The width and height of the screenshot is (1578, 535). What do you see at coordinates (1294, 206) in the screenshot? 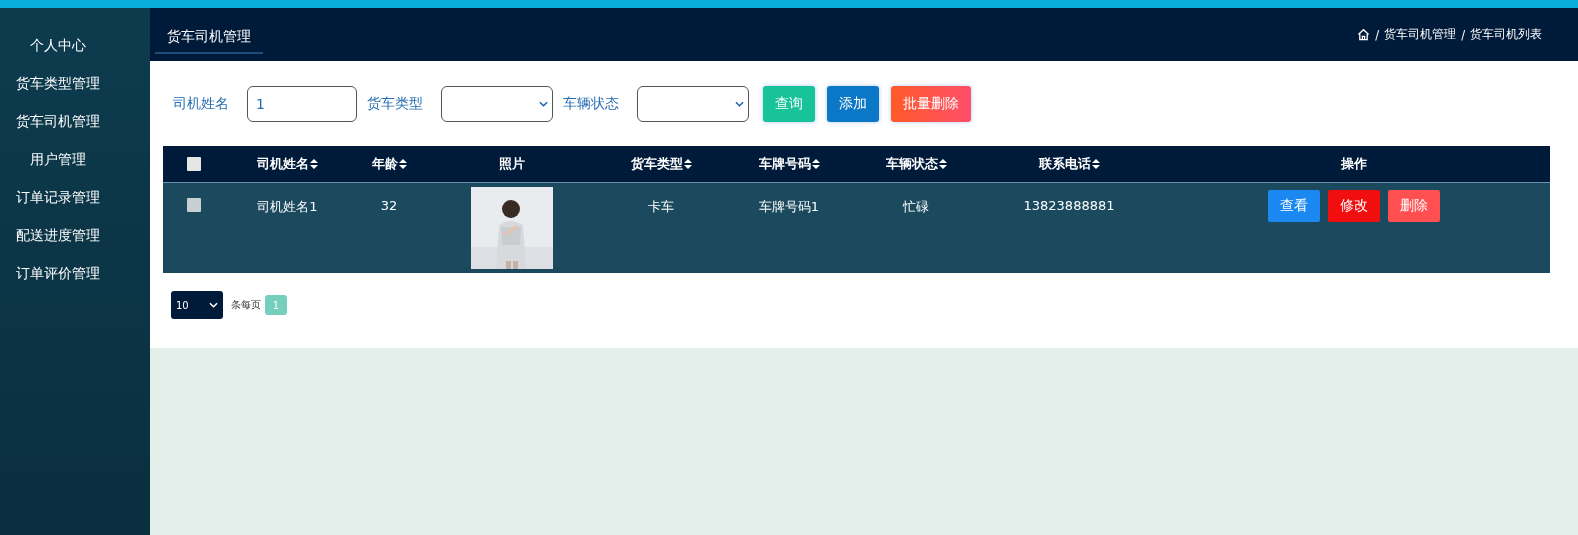
I see `view-button: 查看` at bounding box center [1294, 206].